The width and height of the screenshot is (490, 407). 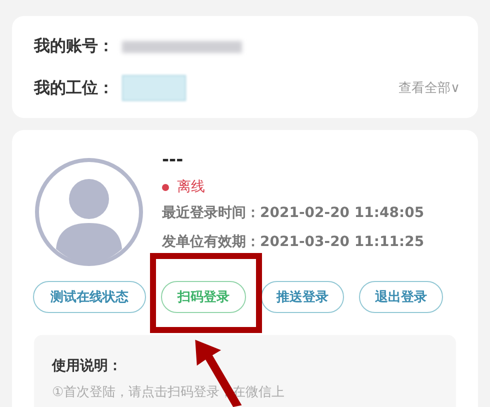 I want to click on redacted-value, so click(x=154, y=88).